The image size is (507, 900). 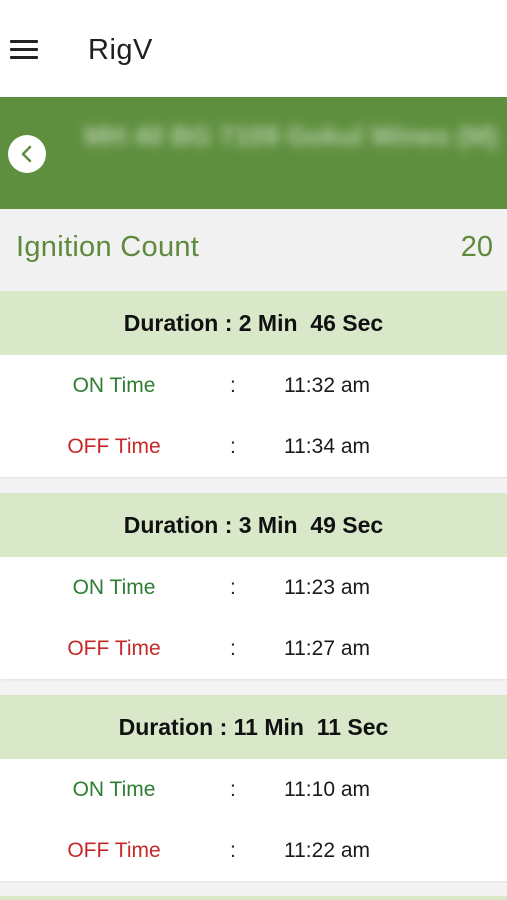 I want to click on hamburger-menu-icon, so click(x=25, y=50).